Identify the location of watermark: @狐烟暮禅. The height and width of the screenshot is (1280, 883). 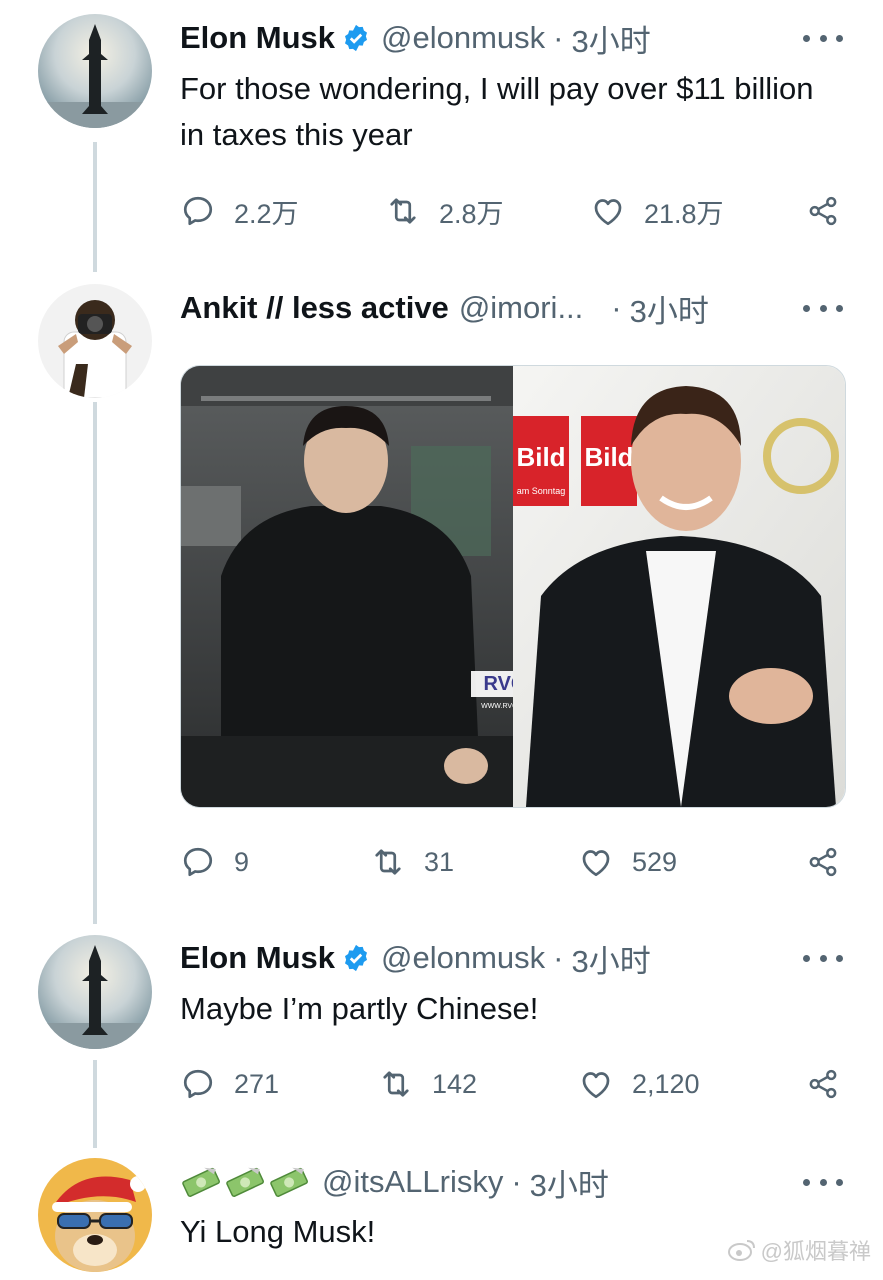
(799, 1250).